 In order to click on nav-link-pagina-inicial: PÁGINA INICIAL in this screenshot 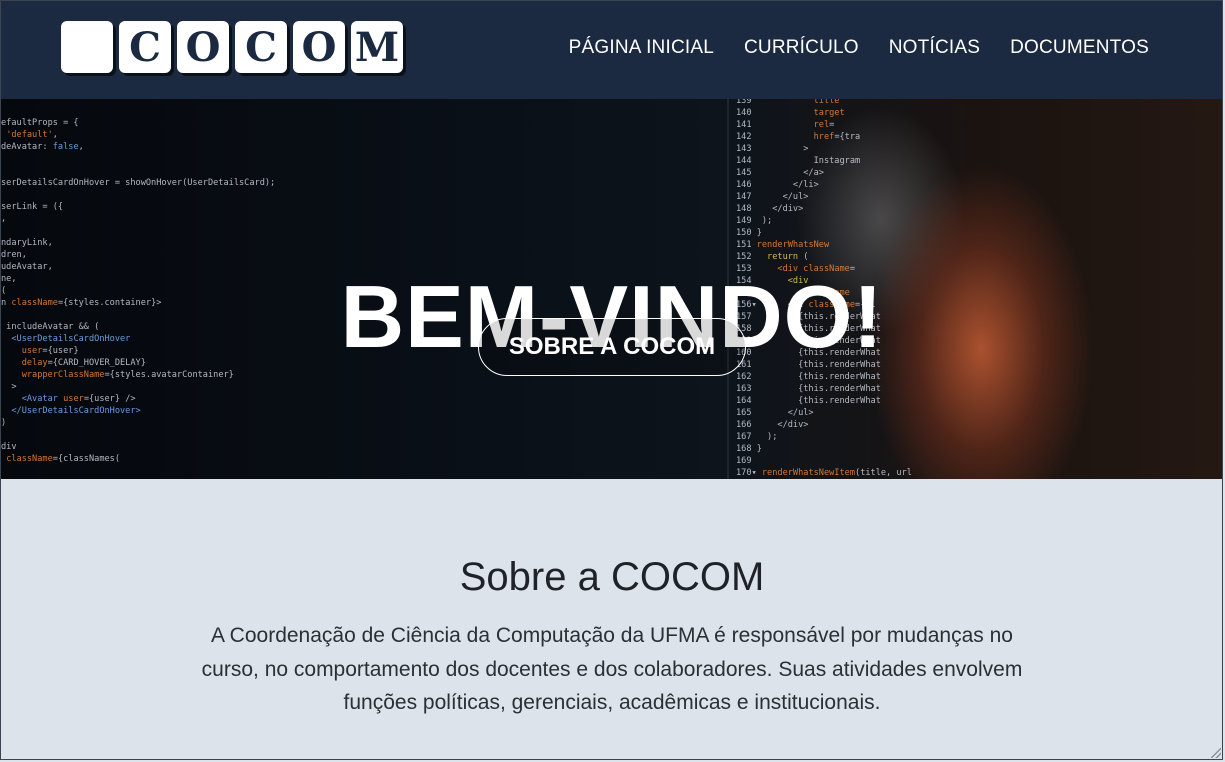, I will do `click(641, 48)`.